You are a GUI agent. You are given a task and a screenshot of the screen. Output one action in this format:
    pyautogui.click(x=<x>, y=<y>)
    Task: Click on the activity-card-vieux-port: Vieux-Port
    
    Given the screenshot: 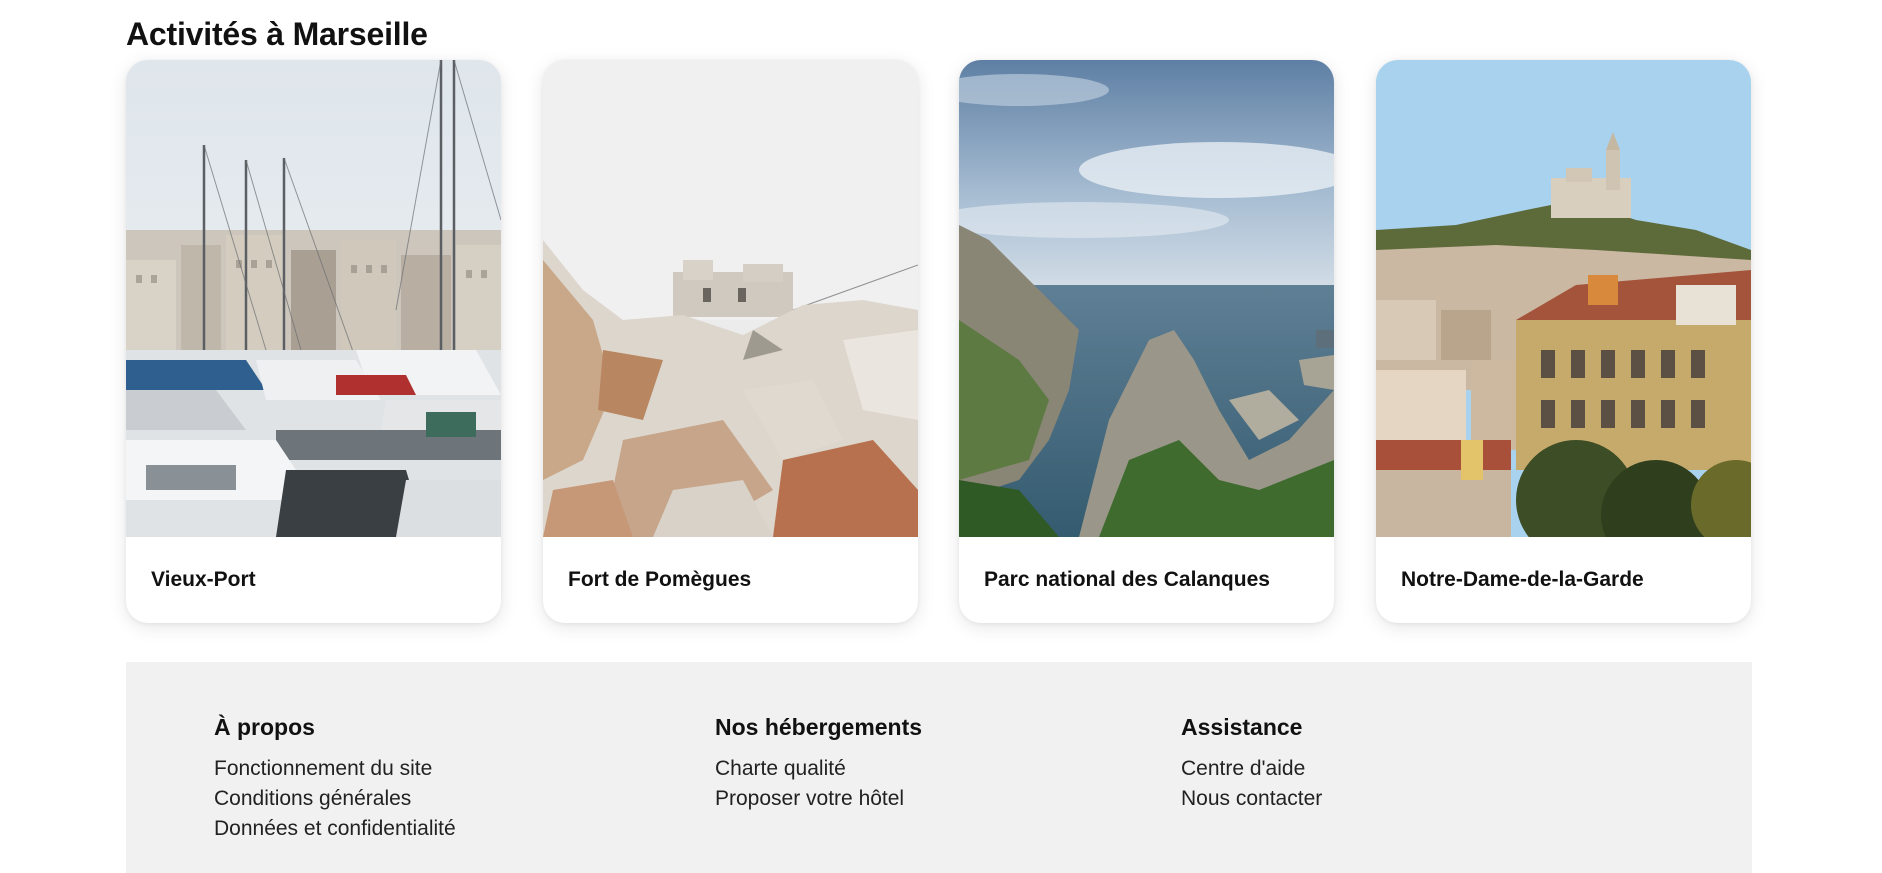 What is the action you would take?
    pyautogui.click(x=313, y=341)
    